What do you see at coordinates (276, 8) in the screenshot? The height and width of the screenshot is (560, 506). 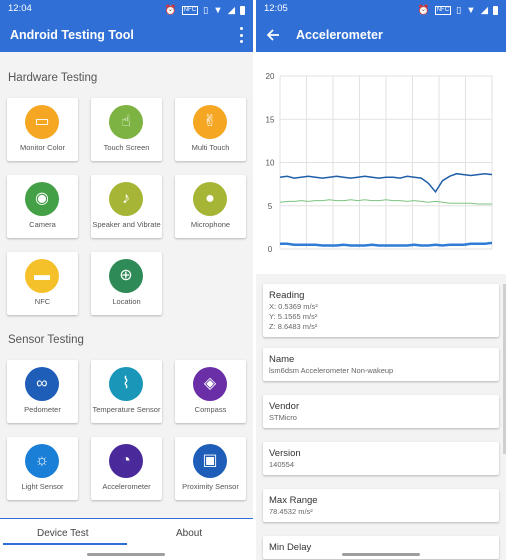 I see `status-time: 12:05` at bounding box center [276, 8].